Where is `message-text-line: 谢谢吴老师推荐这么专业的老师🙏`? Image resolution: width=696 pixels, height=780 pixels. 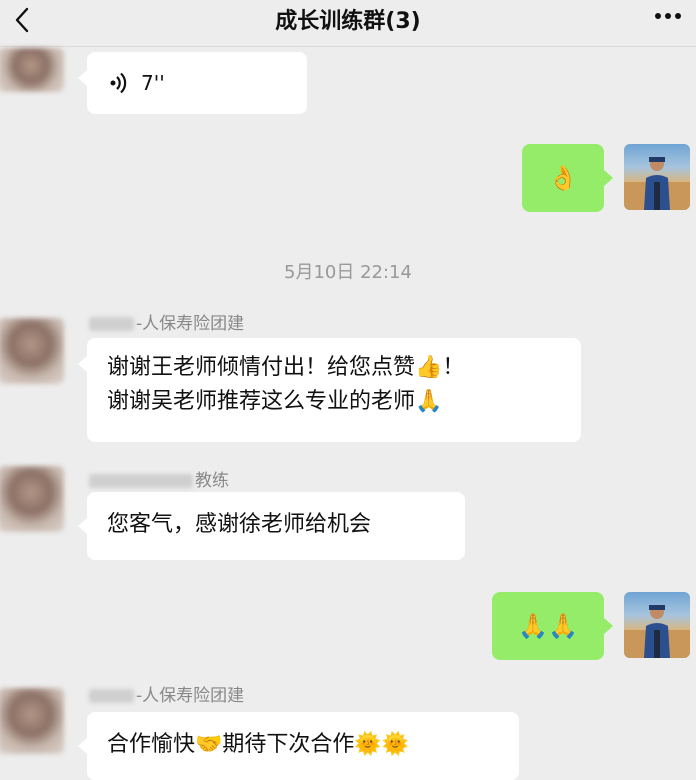
message-text-line: 谢谢吴老师推荐这么专业的老师🙏 is located at coordinates (275, 401).